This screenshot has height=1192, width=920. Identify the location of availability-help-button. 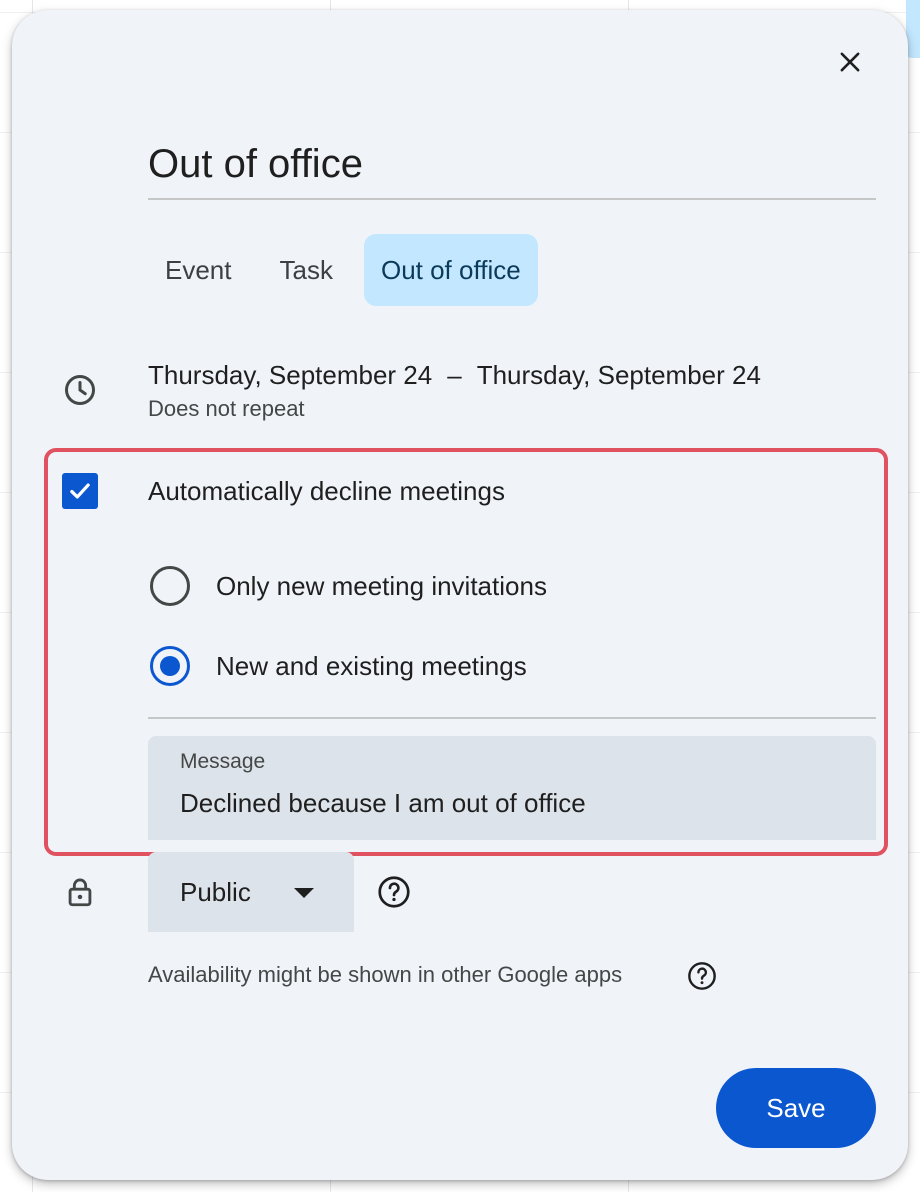
(702, 976).